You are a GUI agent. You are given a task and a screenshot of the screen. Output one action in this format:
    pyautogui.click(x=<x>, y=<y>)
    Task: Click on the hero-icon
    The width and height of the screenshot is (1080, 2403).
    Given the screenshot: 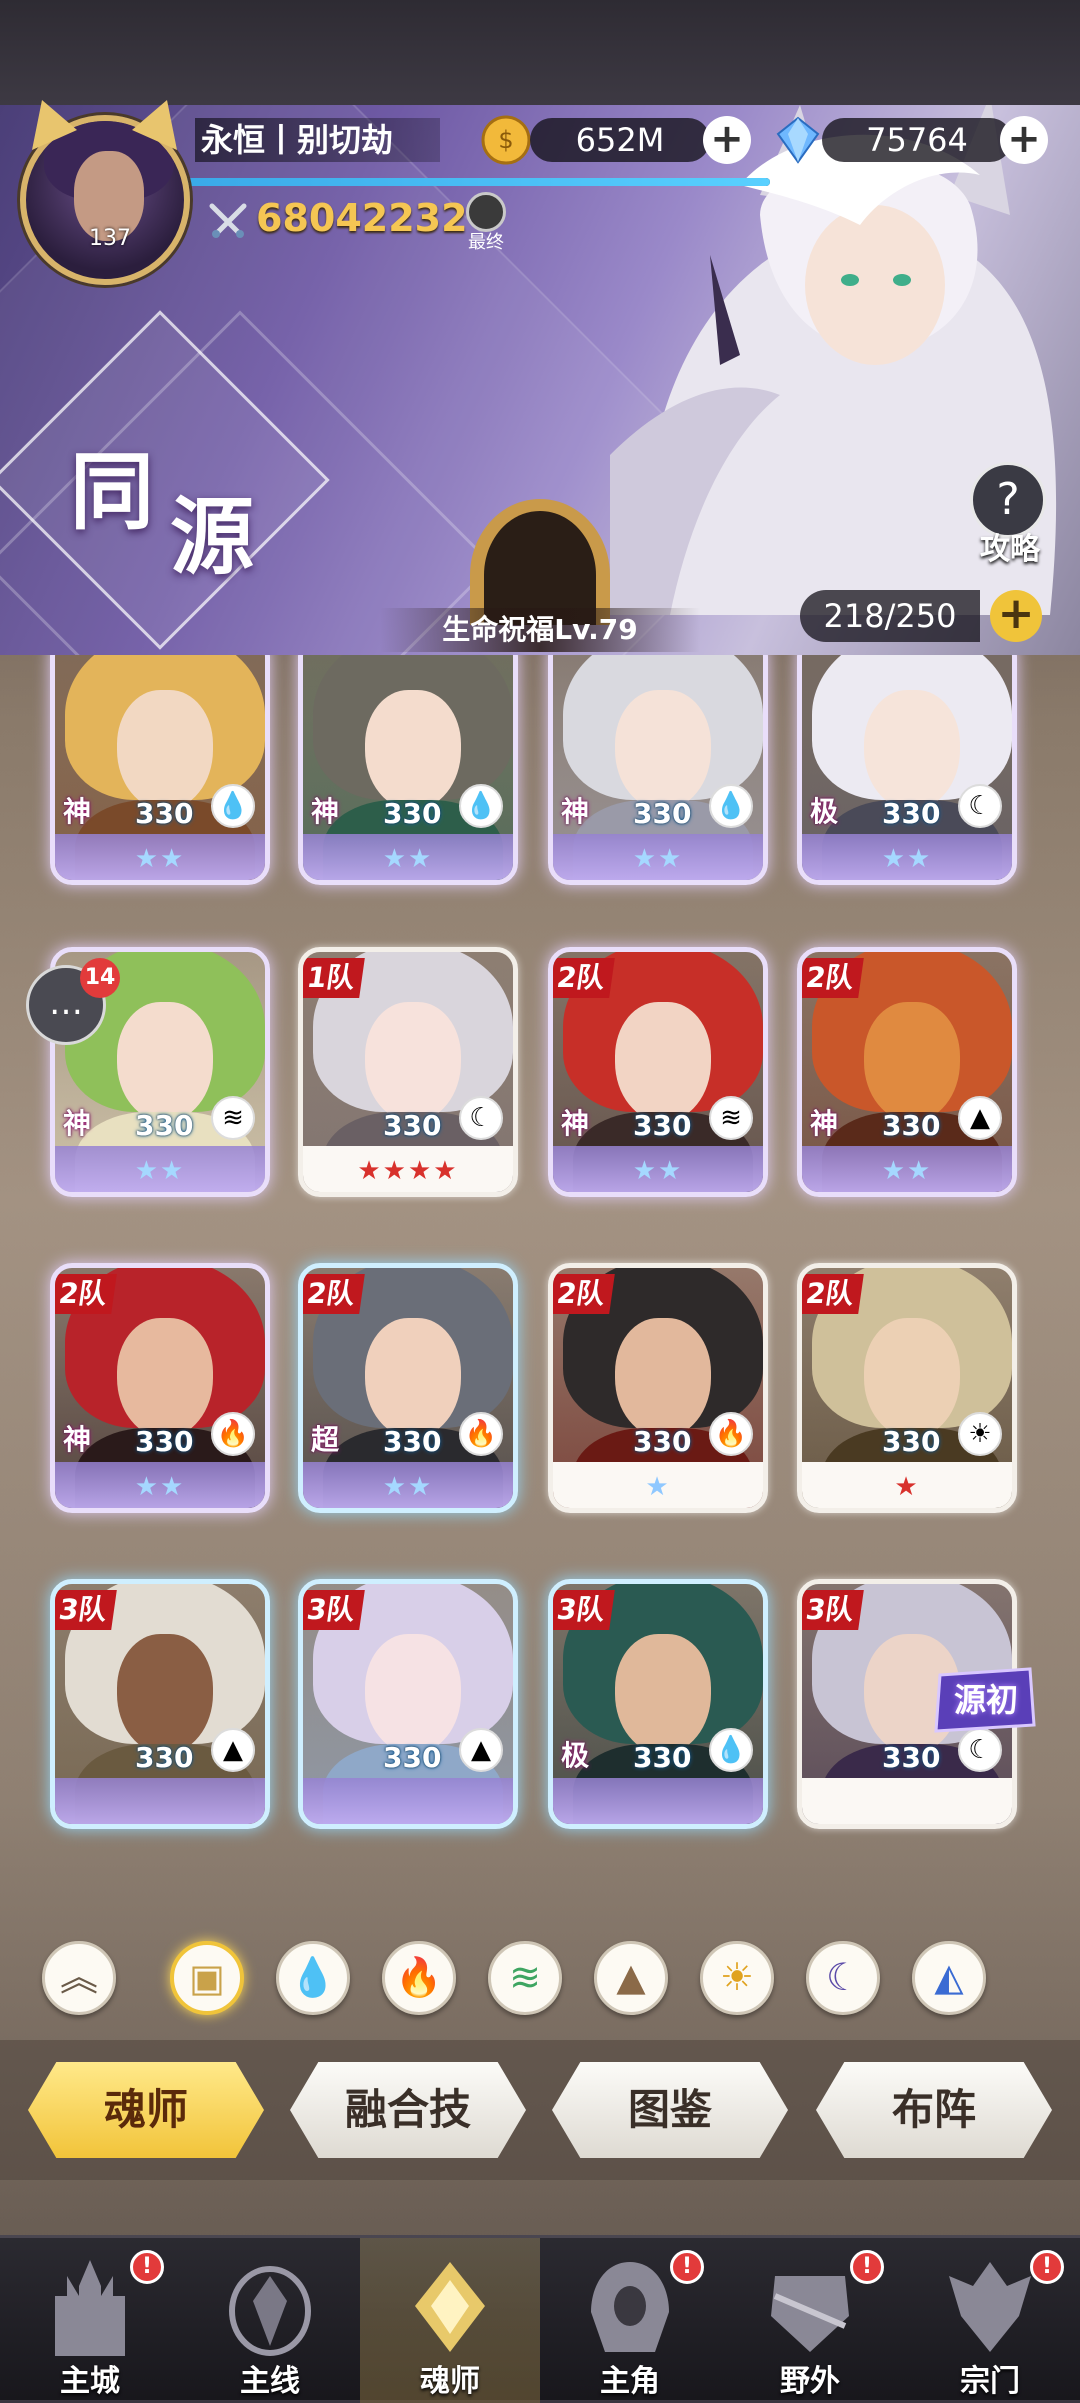 What is the action you would take?
    pyautogui.click(x=630, y=2307)
    